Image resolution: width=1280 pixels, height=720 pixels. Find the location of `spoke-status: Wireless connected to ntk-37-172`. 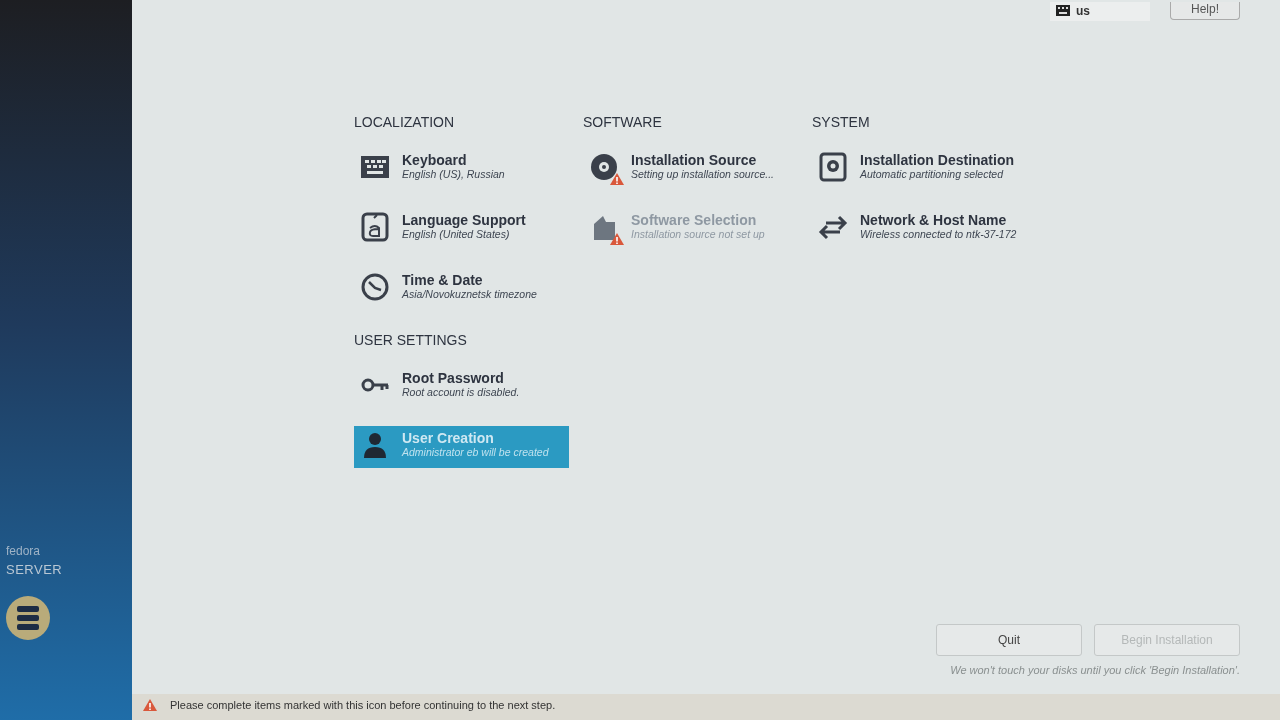

spoke-status: Wireless connected to ntk-37-172 is located at coordinates (938, 234).